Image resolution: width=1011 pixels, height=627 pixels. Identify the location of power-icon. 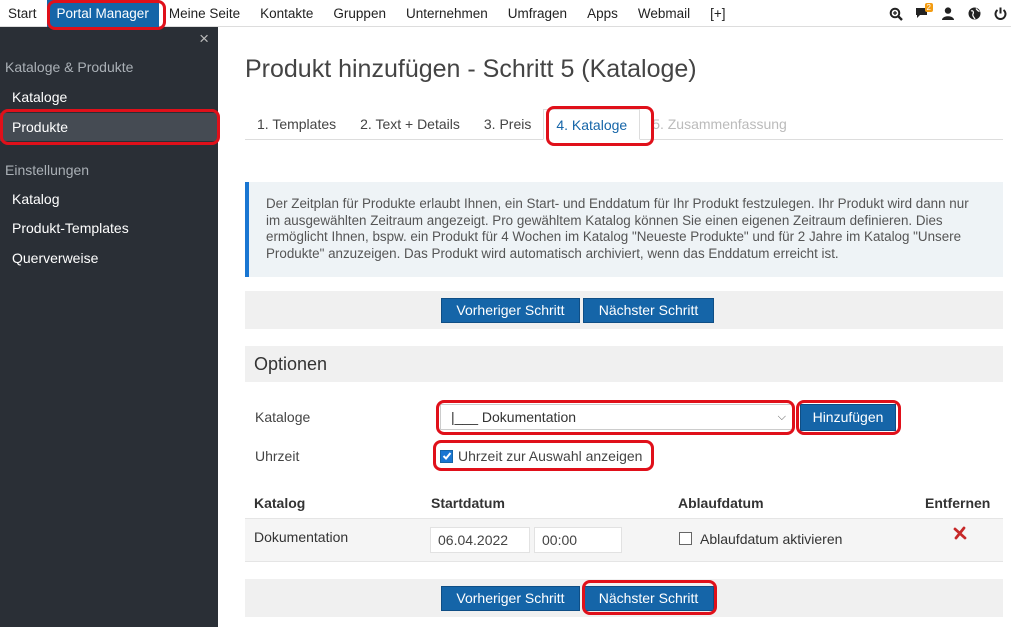
(1000, 13).